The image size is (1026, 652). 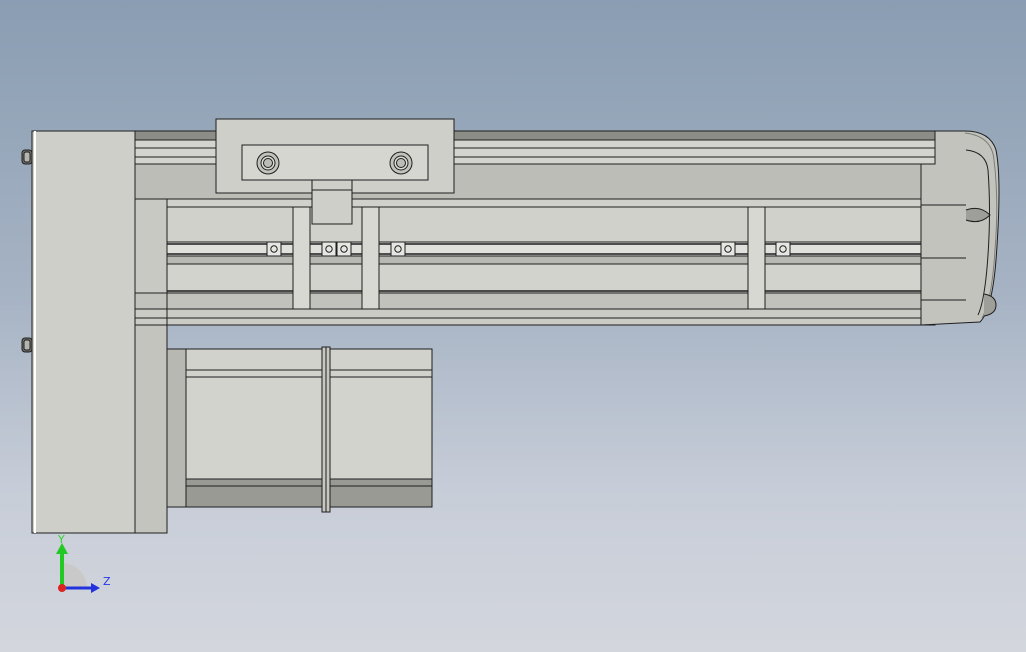 I want to click on rail-screw-4-icon, so click(x=398, y=249).